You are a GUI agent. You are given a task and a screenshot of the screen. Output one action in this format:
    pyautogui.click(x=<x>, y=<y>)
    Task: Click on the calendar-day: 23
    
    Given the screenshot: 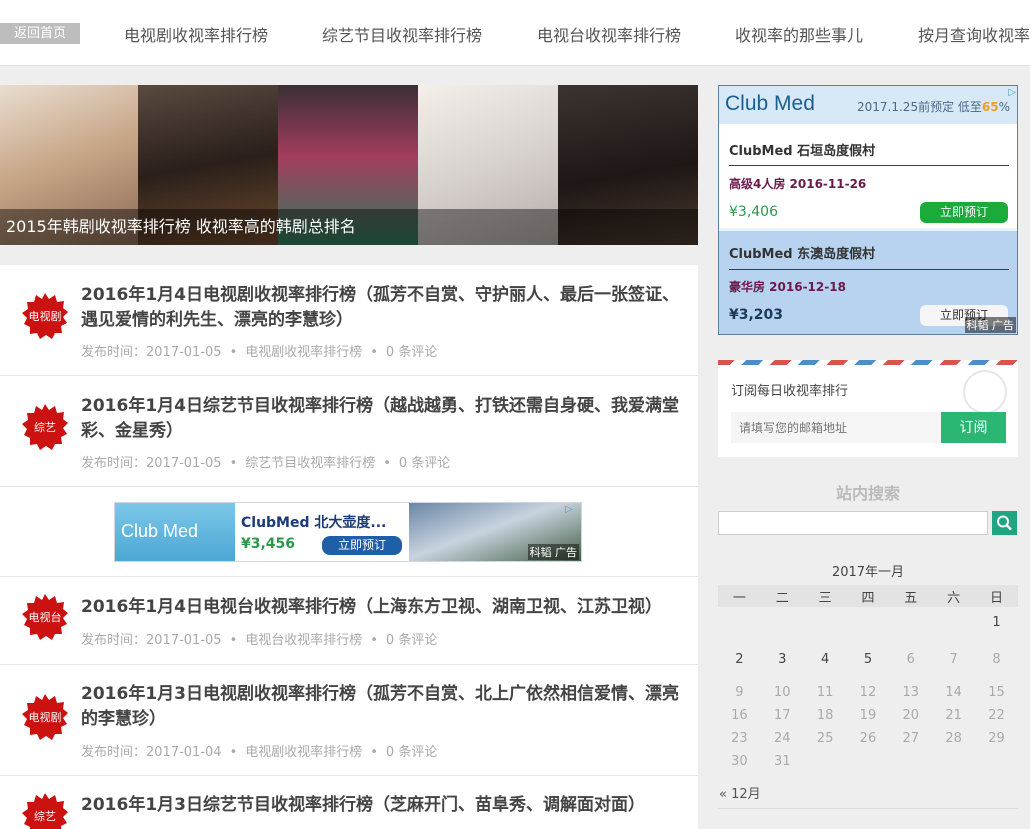 What is the action you would take?
    pyautogui.click(x=739, y=738)
    